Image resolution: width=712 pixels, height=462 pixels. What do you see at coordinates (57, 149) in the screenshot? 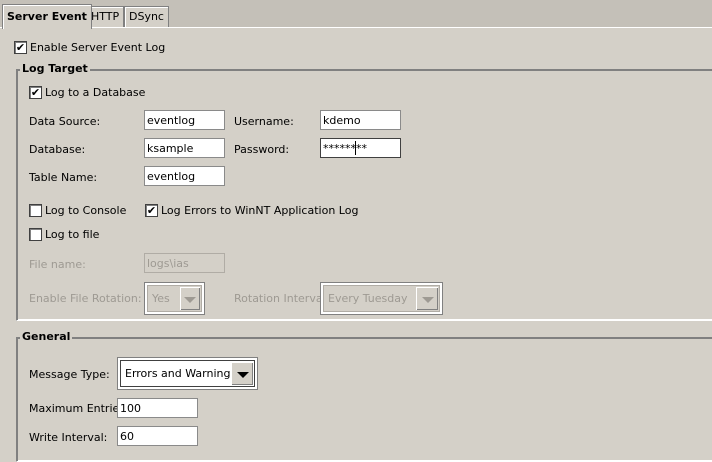
I see `database-label: Database:` at bounding box center [57, 149].